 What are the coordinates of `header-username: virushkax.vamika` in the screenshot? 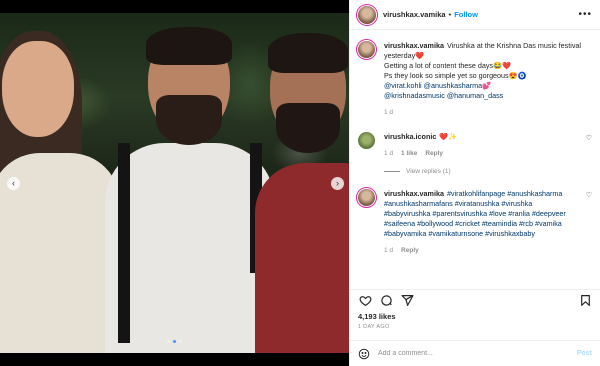 It's located at (414, 14).